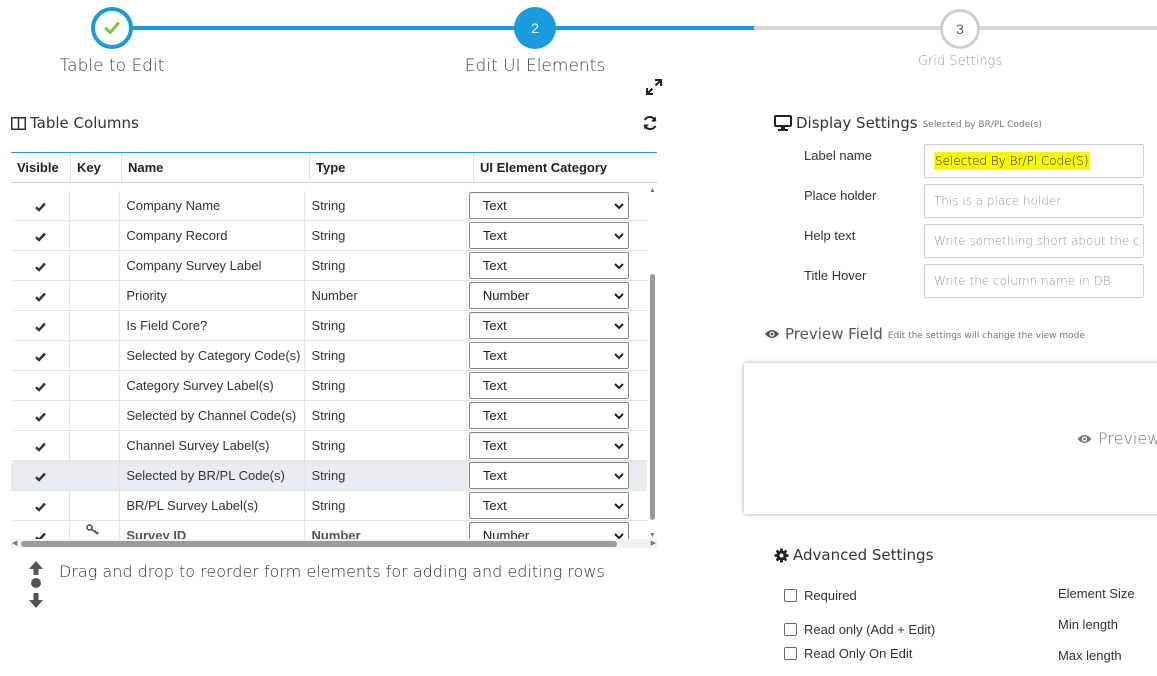  Describe the element at coordinates (781, 555) in the screenshot. I see `gear-icon` at that location.